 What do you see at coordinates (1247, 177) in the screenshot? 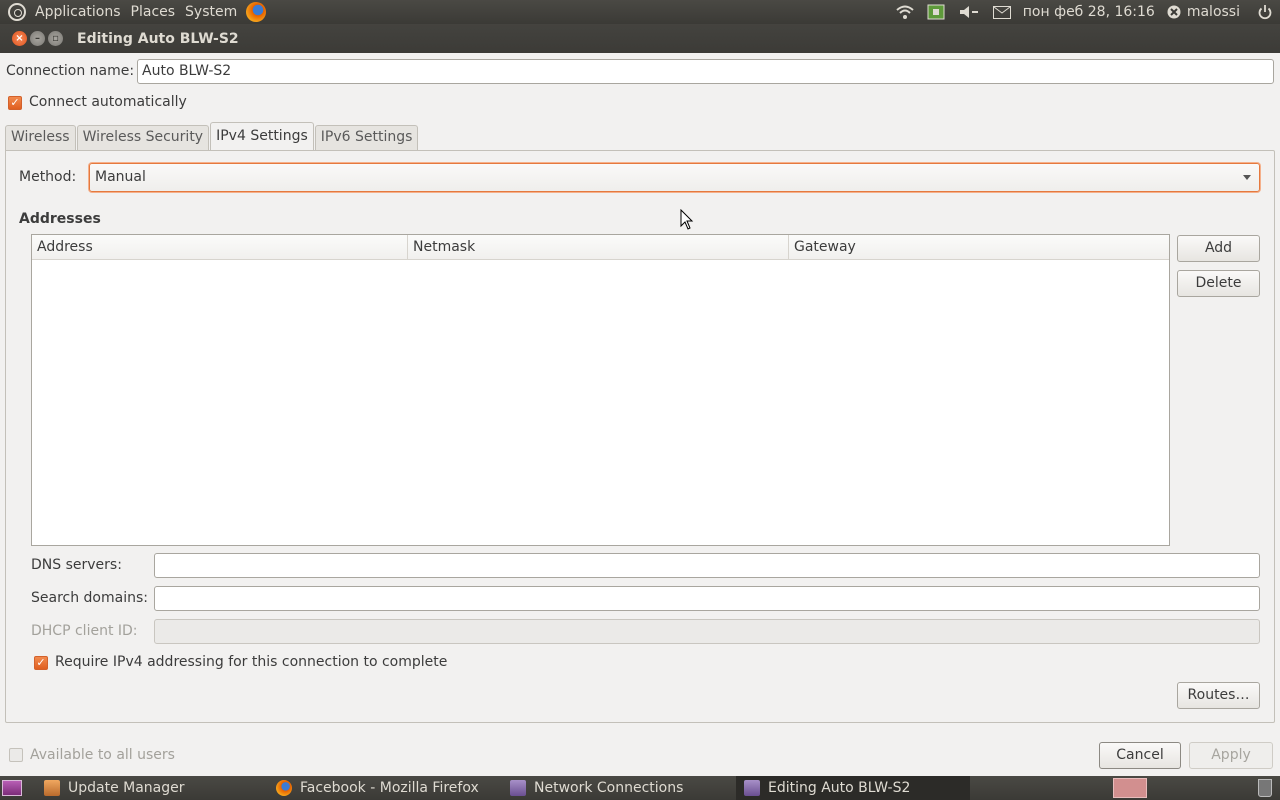
I see `chevron-down-icon` at bounding box center [1247, 177].